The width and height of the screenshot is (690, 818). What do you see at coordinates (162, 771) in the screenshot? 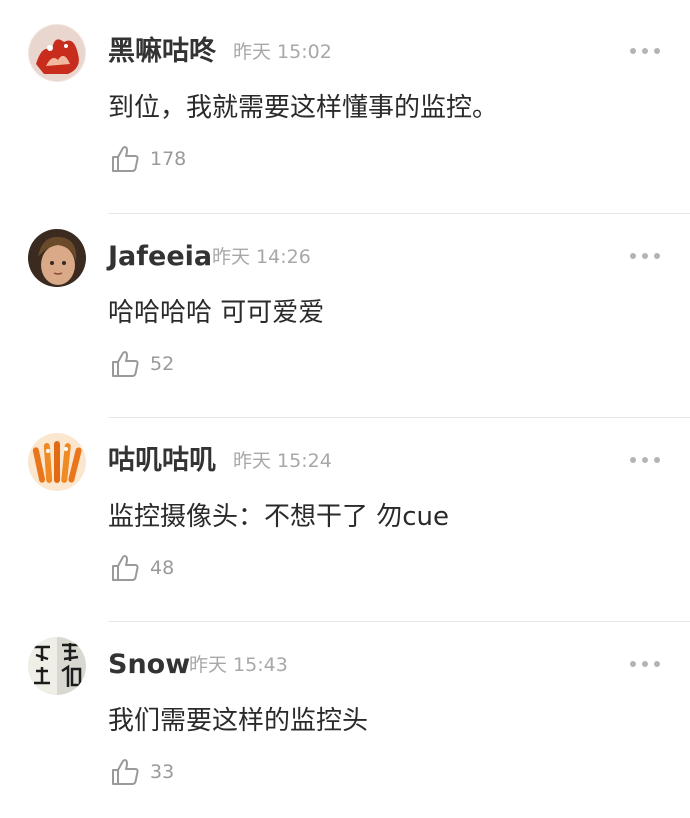
I see `like-count: 33` at bounding box center [162, 771].